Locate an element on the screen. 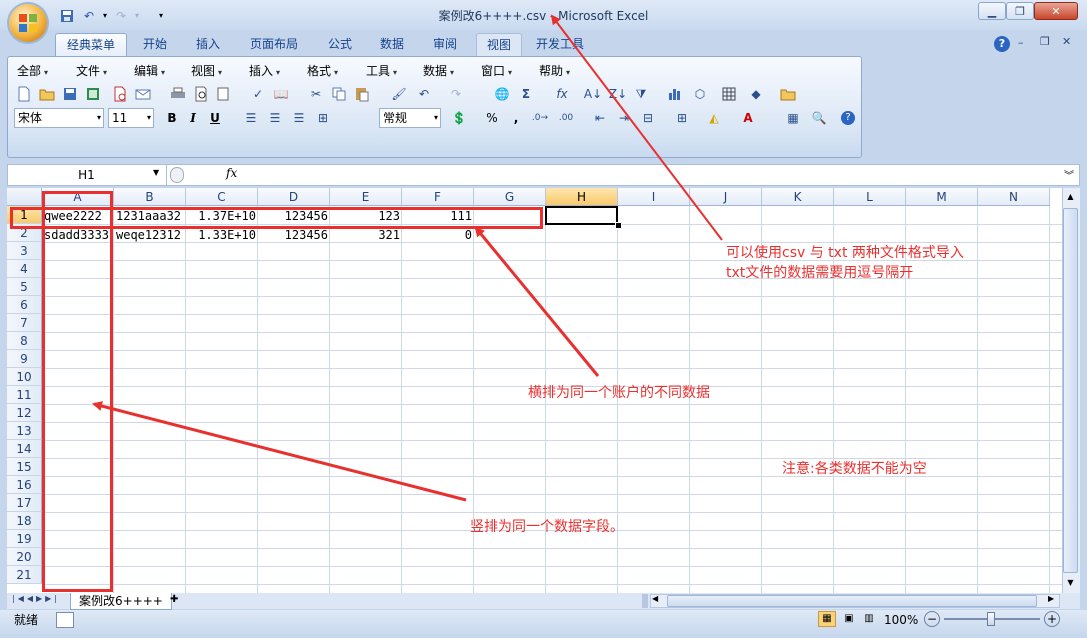  zoom-in-icon: + is located at coordinates (1052, 619).